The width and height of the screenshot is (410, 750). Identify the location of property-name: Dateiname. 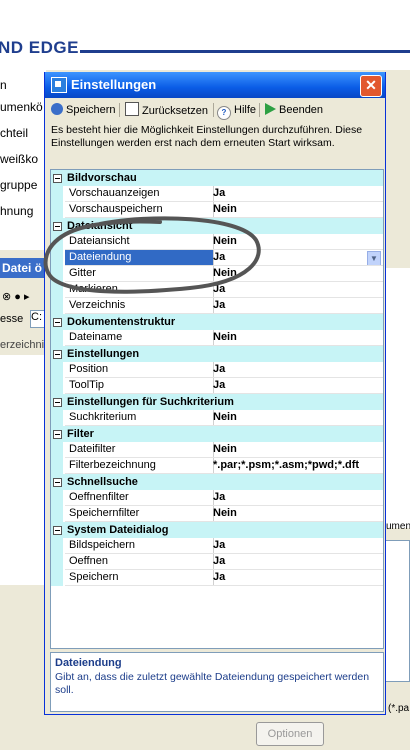
(139, 338).